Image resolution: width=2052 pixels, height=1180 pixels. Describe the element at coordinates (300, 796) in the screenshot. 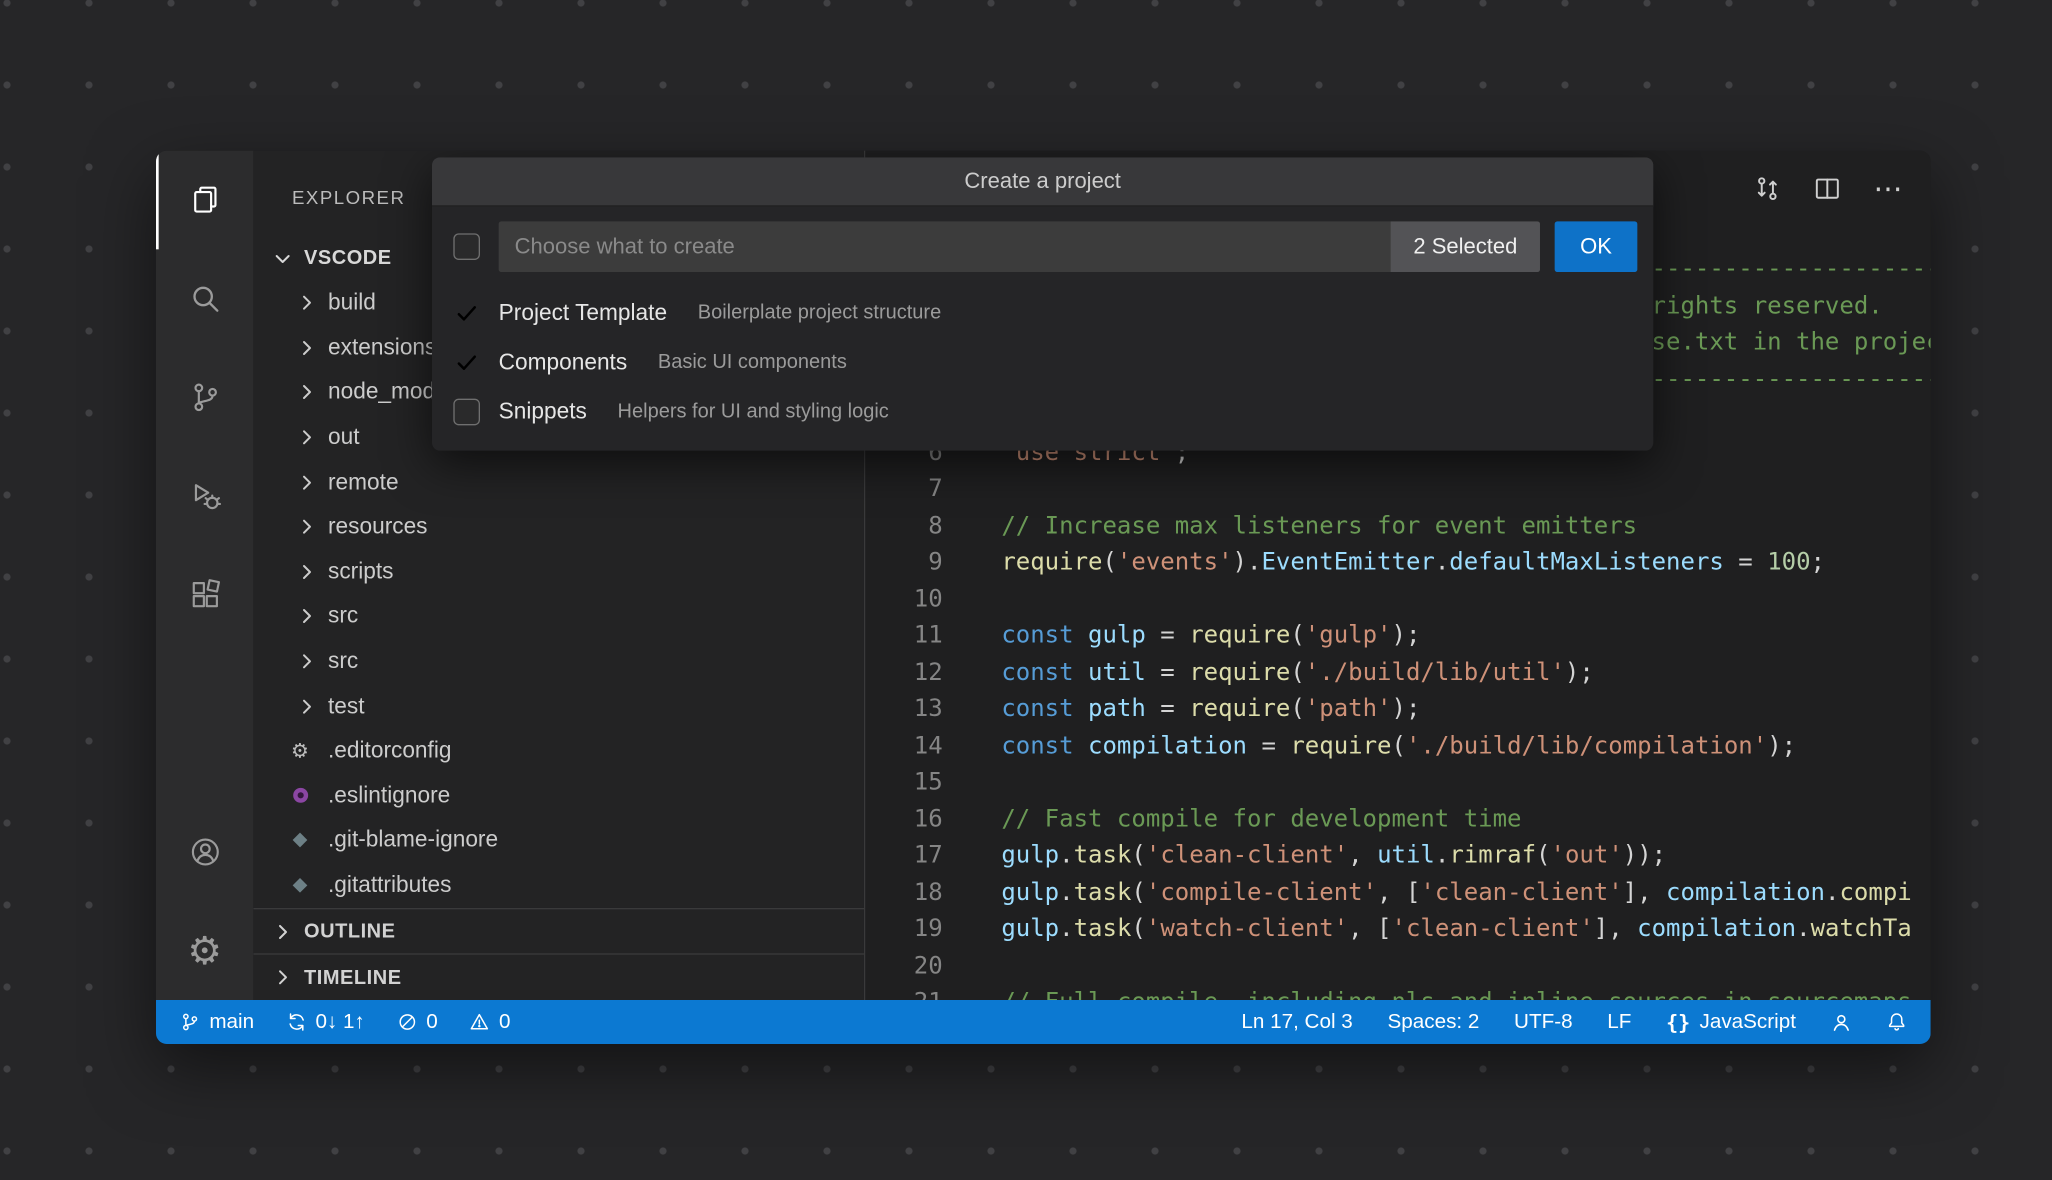

I see `eslint-file-icon` at that location.